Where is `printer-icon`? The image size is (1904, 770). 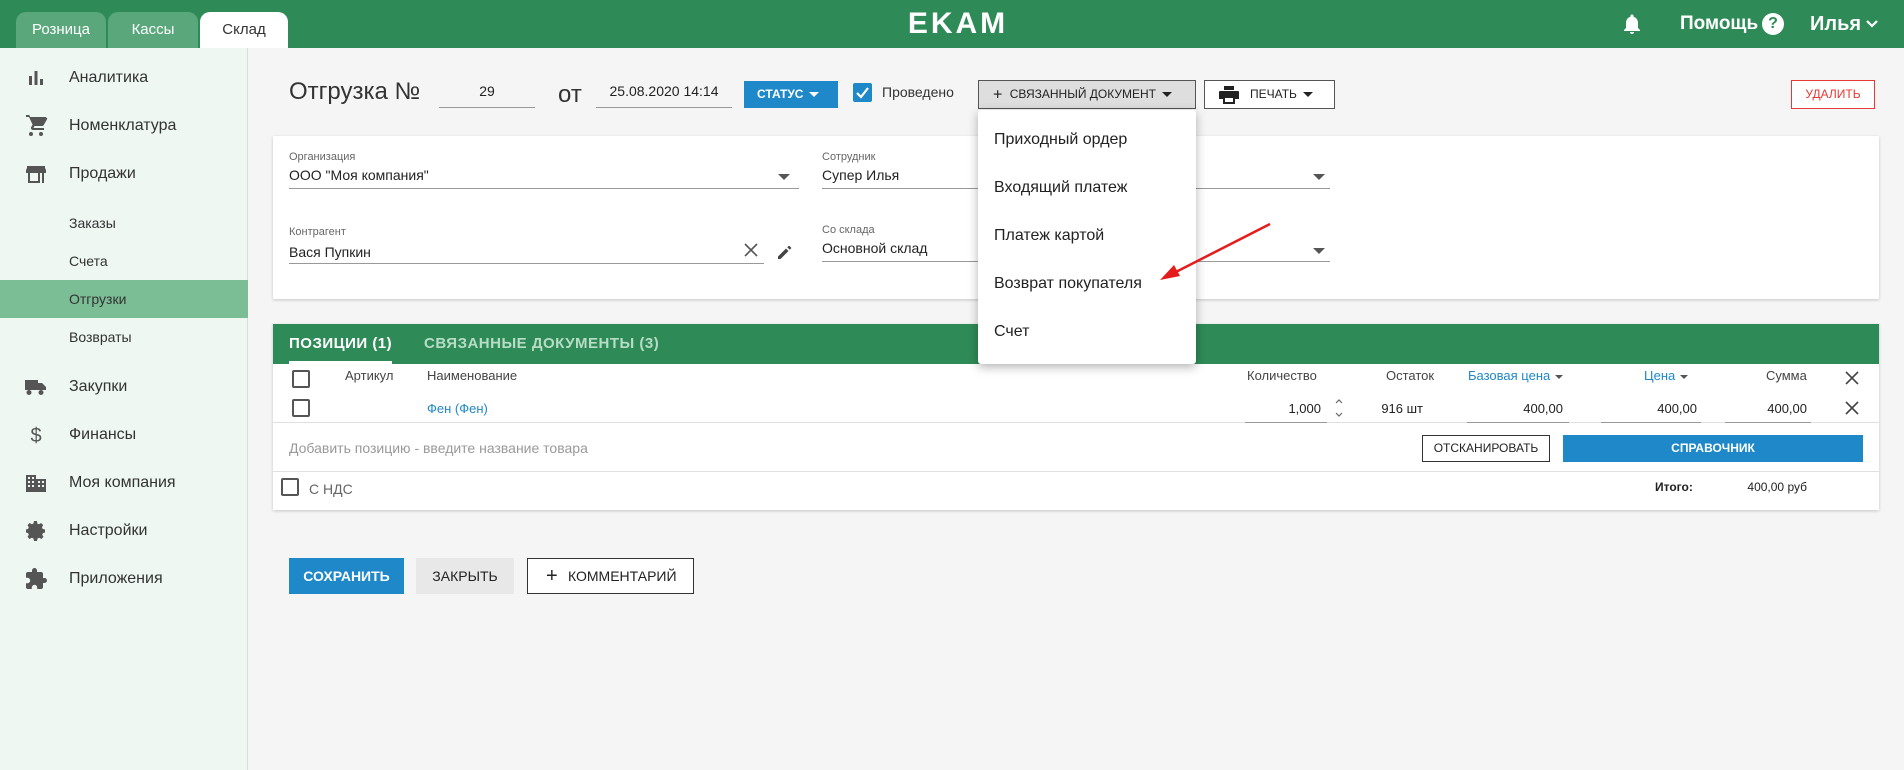
printer-icon is located at coordinates (1229, 95).